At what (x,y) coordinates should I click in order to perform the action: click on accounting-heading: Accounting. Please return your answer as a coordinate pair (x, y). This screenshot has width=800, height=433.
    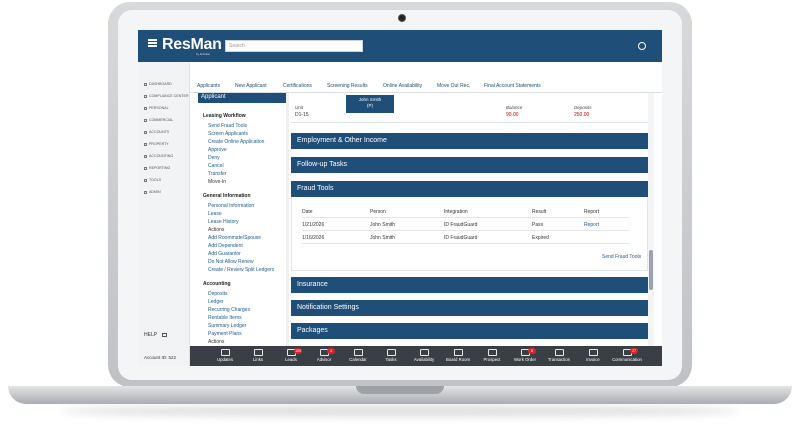
    Looking at the image, I should click on (217, 284).